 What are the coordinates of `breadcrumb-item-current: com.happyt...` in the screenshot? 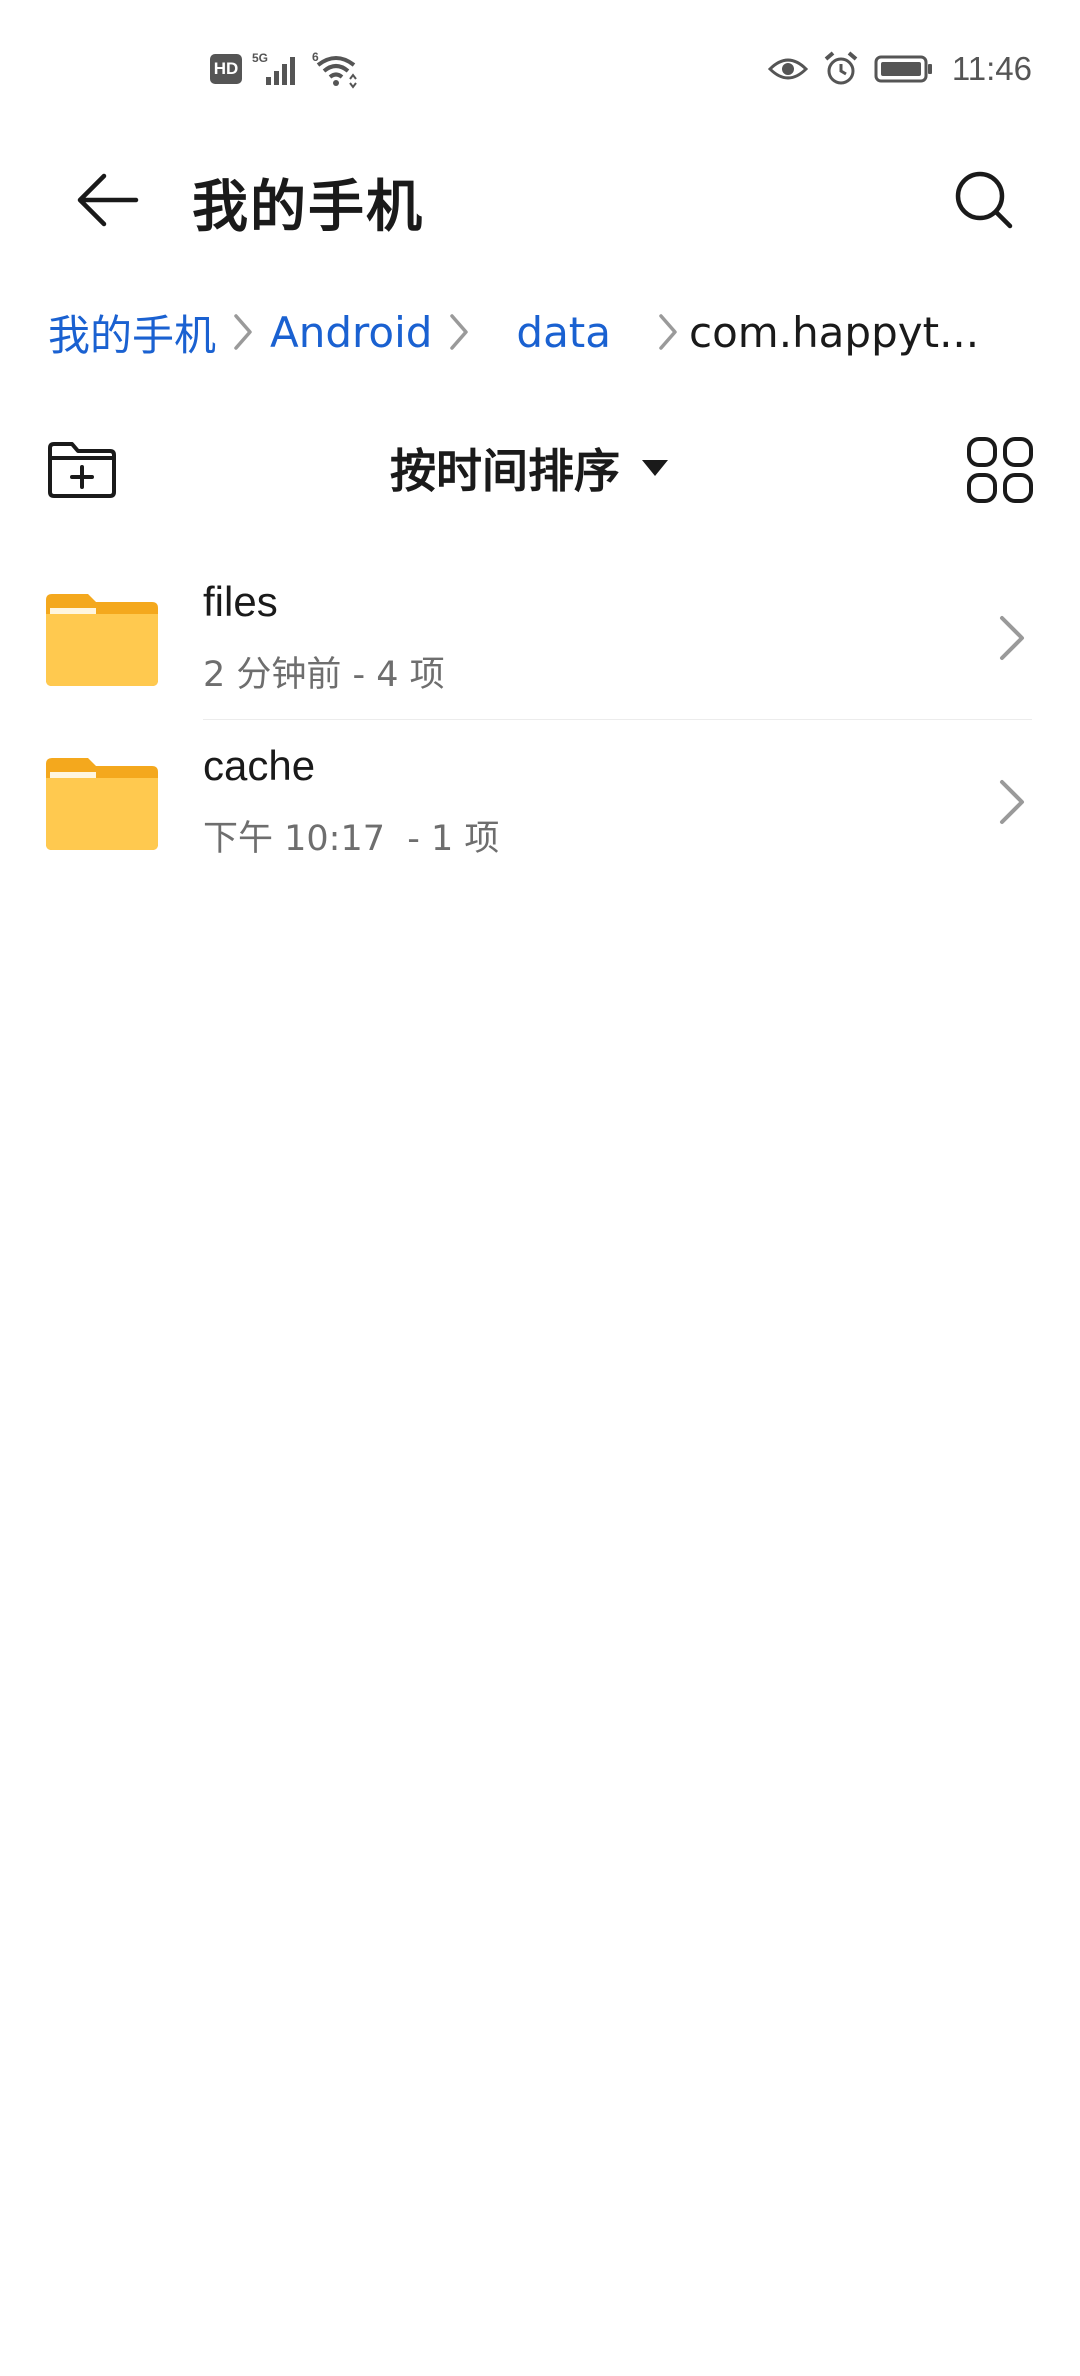 It's located at (834, 332).